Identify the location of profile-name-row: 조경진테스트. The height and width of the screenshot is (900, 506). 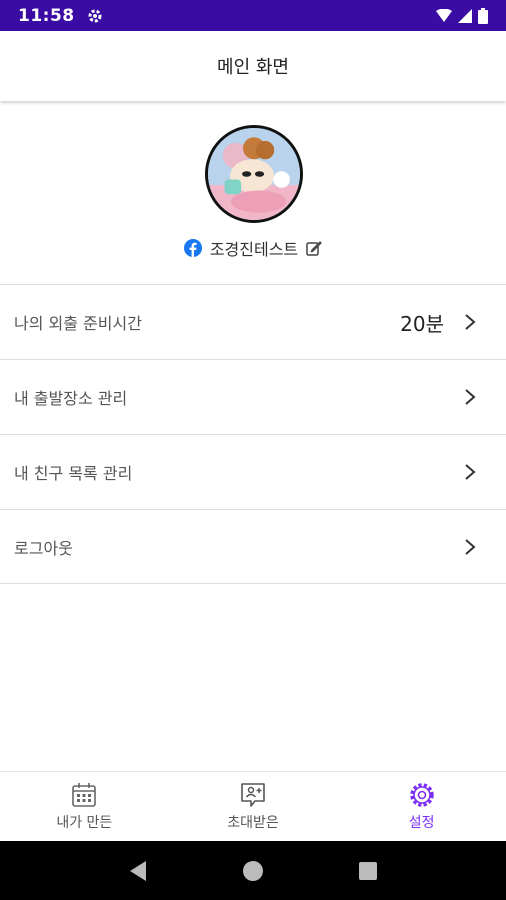
(253, 248).